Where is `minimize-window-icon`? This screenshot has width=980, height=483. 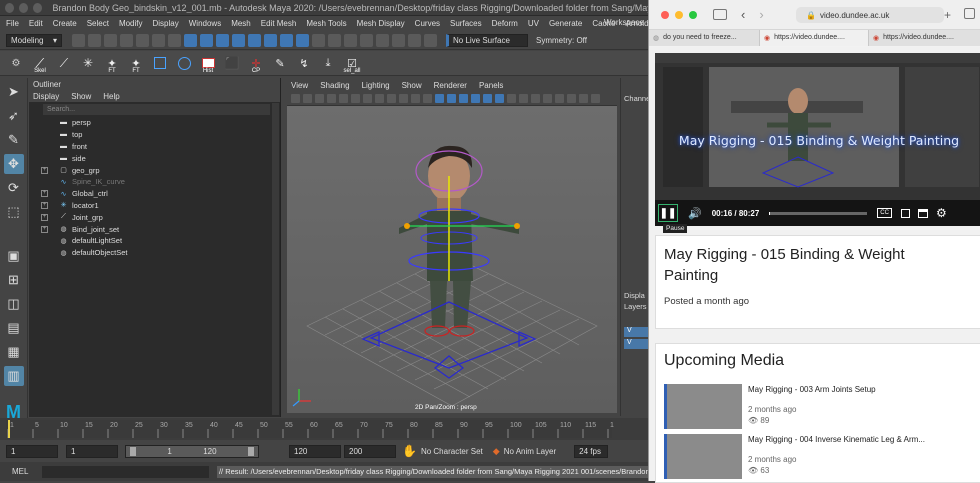 minimize-window-icon is located at coordinates (679, 15).